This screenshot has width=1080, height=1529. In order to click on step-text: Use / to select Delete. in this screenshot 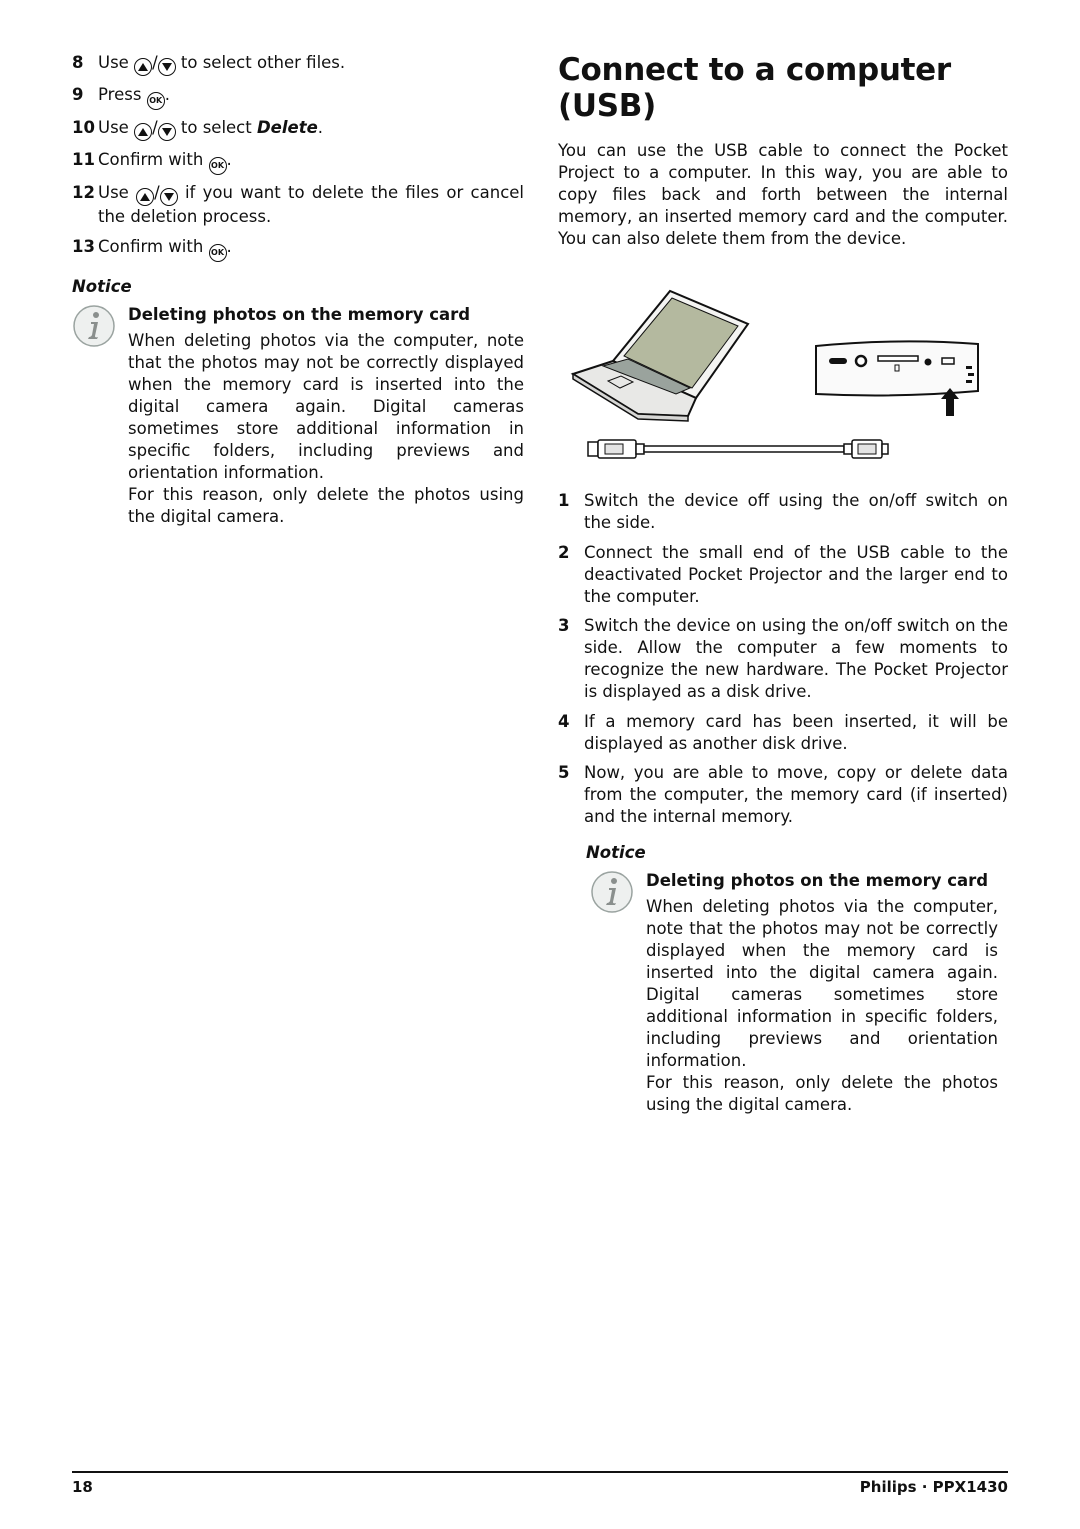, I will do `click(311, 129)`.